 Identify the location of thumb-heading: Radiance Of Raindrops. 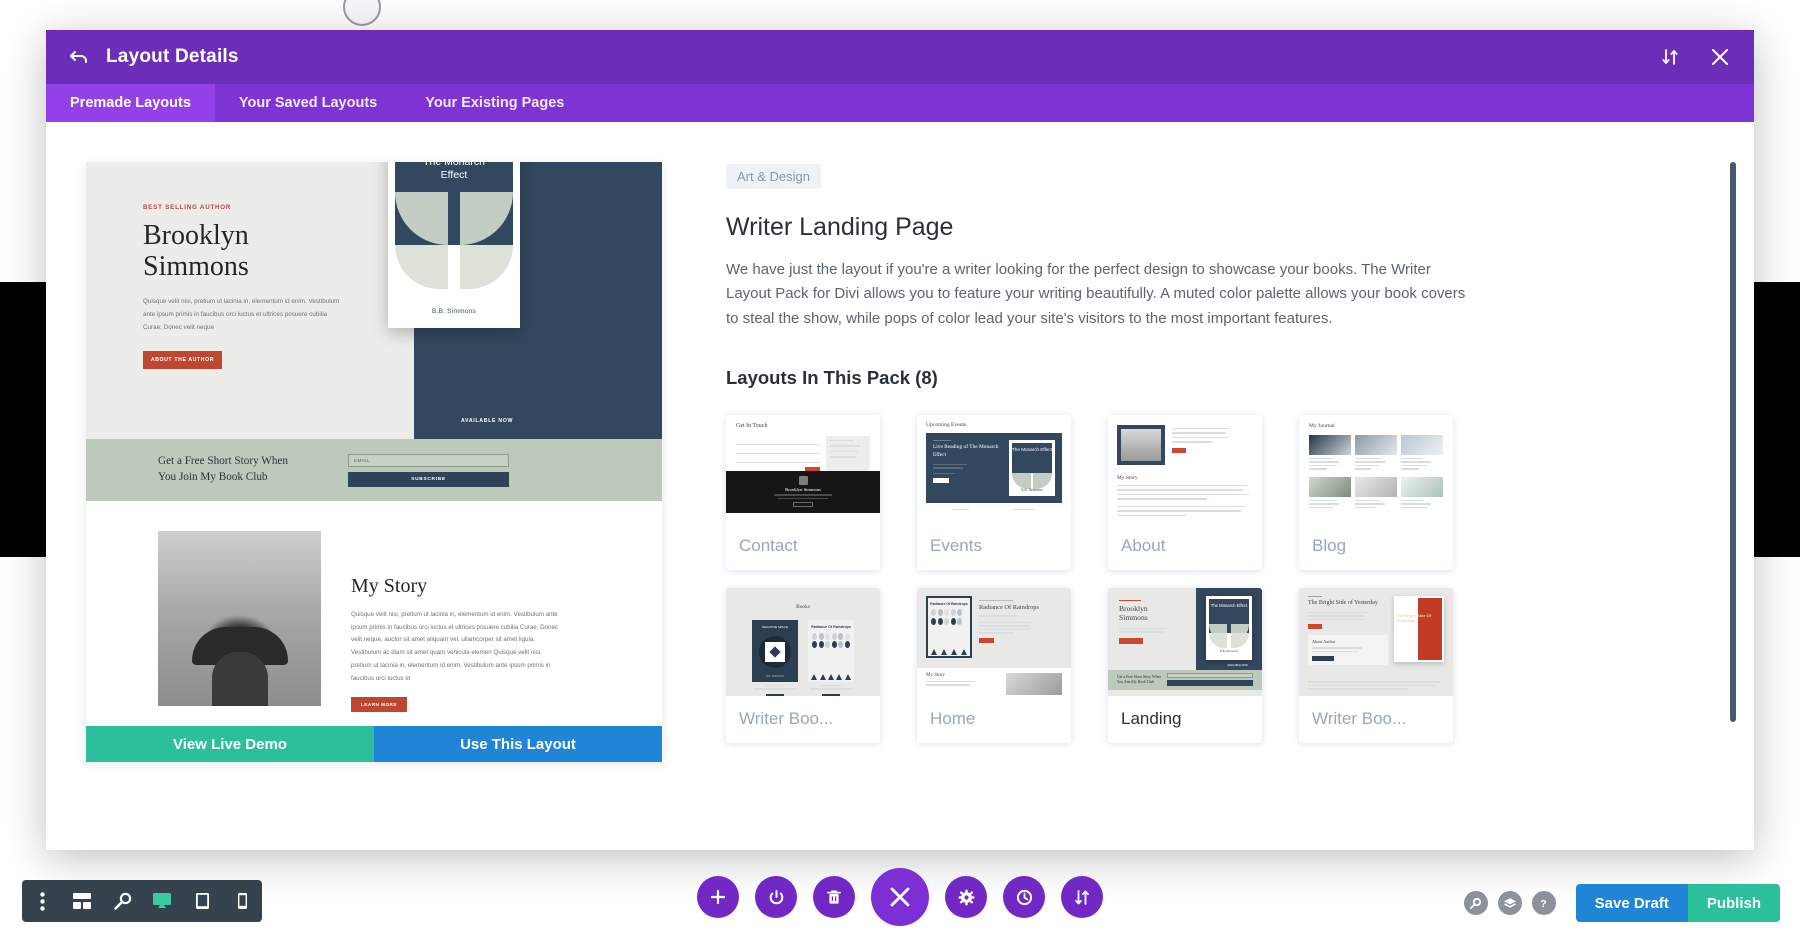
(1009, 608).